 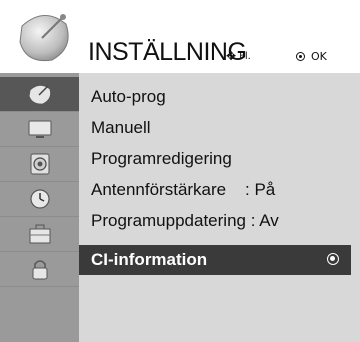 I want to click on menu-item-program-edit: Programredigering, so click(x=215, y=159).